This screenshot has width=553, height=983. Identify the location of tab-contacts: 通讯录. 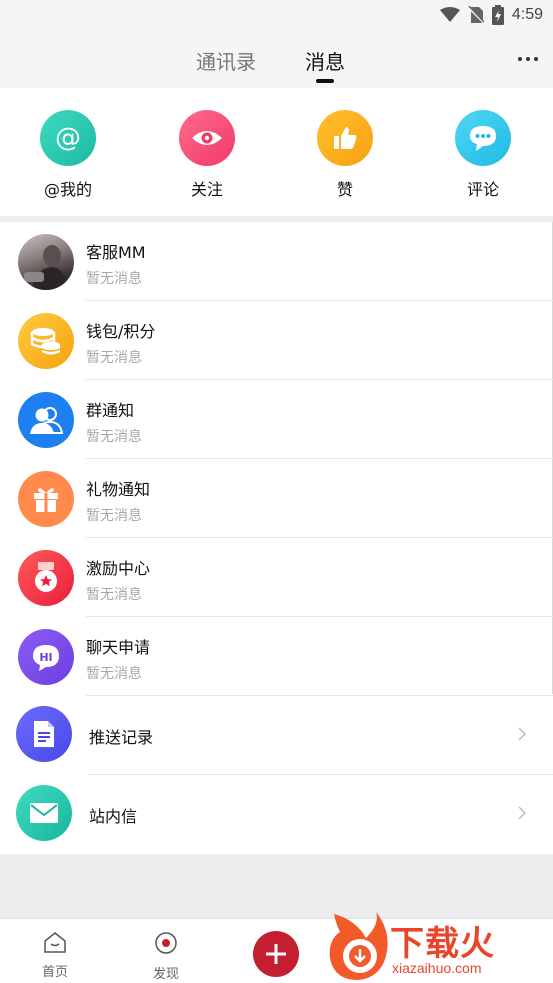
(226, 60).